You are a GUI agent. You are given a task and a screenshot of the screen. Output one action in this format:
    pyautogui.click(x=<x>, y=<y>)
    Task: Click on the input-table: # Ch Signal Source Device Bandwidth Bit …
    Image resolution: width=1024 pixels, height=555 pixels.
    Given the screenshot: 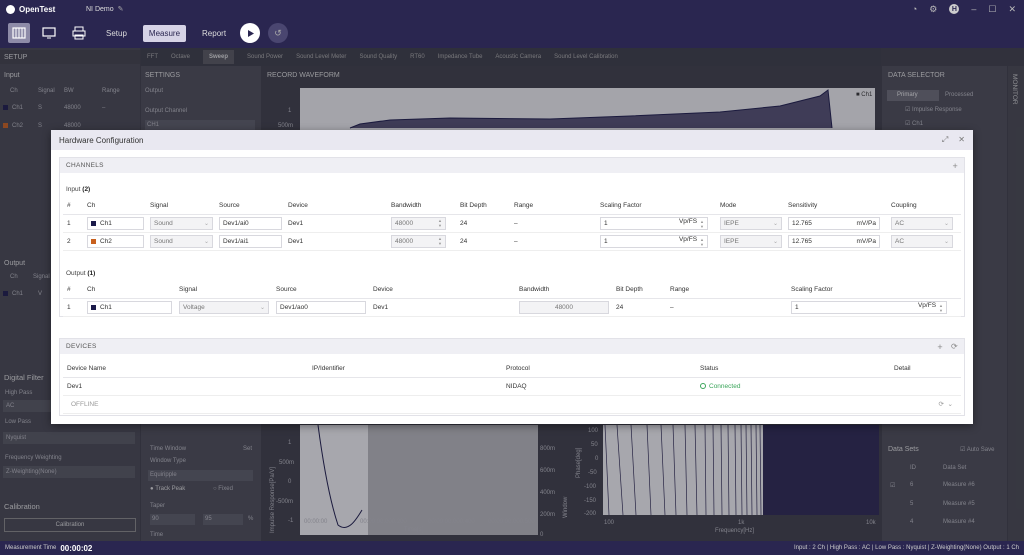 What is the action you would take?
    pyautogui.click(x=512, y=224)
    